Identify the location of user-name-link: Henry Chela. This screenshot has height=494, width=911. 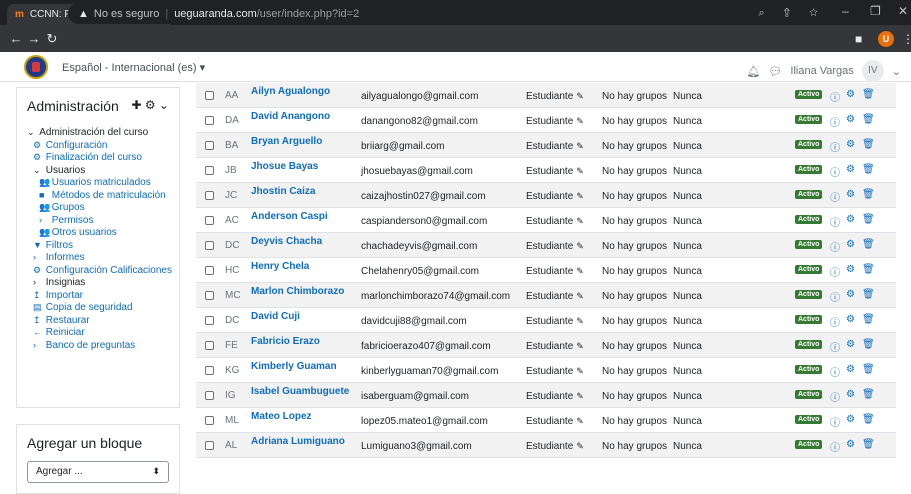
(280, 266).